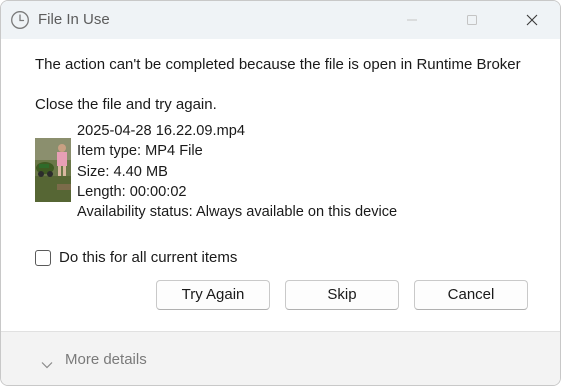 This screenshot has height=386, width=561. Describe the element at coordinates (161, 131) in the screenshot. I see `file-name: 2025-04-28 16.22.09.mp4` at that location.